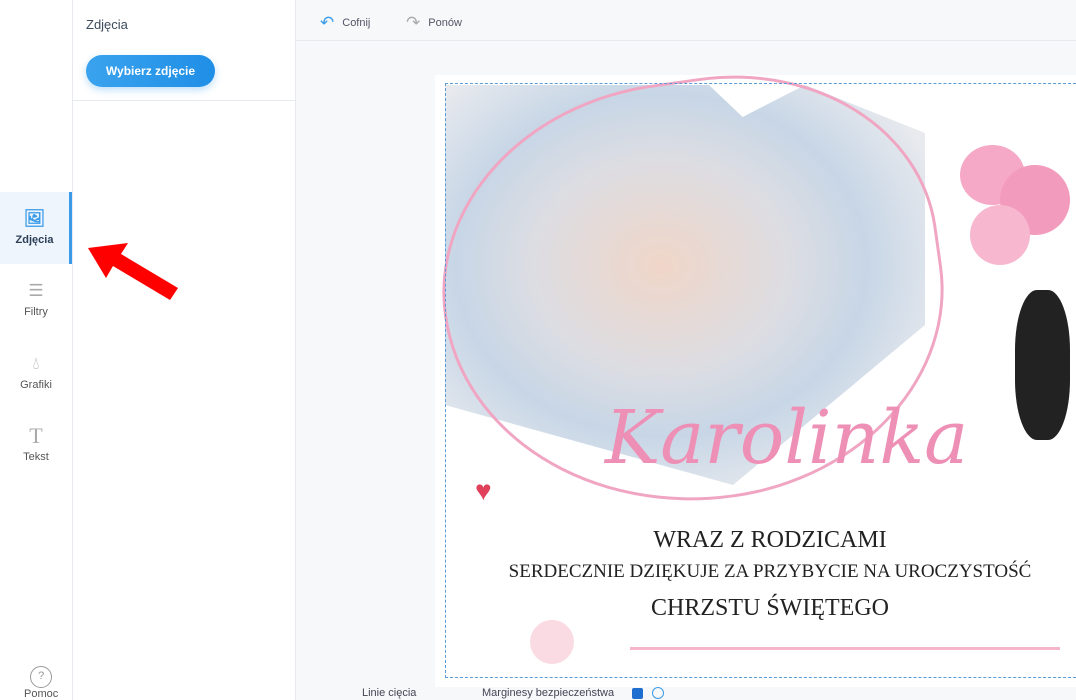 Image resolution: width=1076 pixels, height=700 pixels. I want to click on rail-label: Grafiki, so click(36, 385).